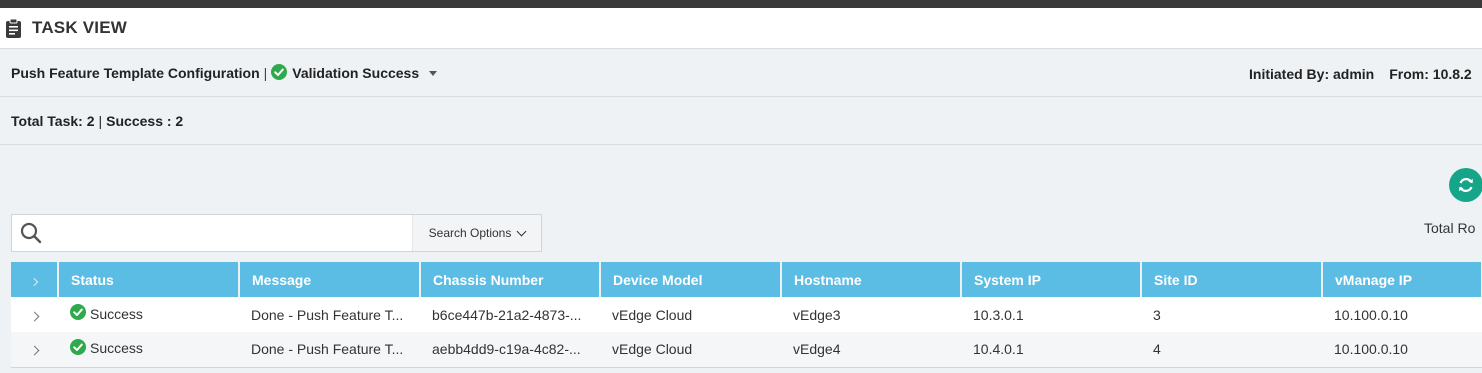 This screenshot has height=373, width=1482. I want to click on site-id-cell: 4, so click(1157, 349).